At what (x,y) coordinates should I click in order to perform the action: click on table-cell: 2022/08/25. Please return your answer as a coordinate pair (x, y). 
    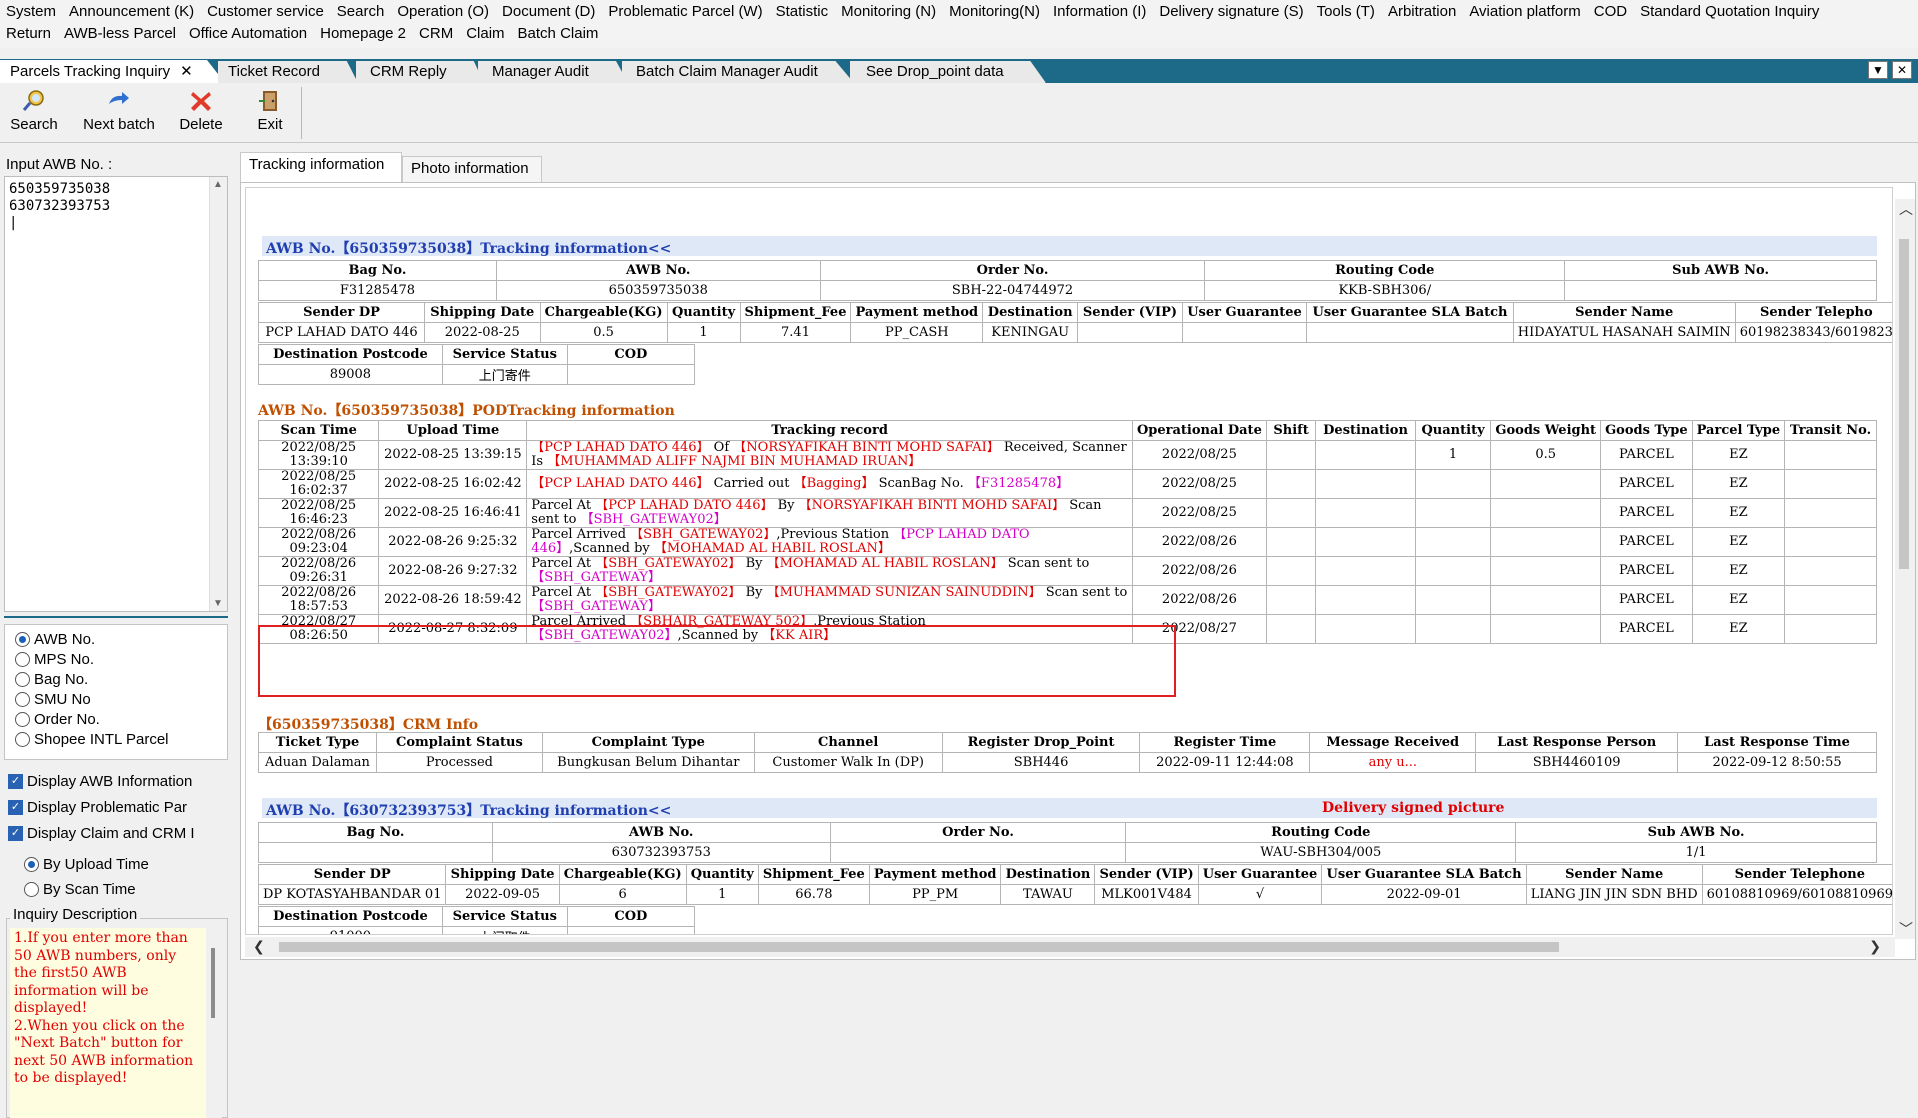
    Looking at the image, I should click on (1199, 513).